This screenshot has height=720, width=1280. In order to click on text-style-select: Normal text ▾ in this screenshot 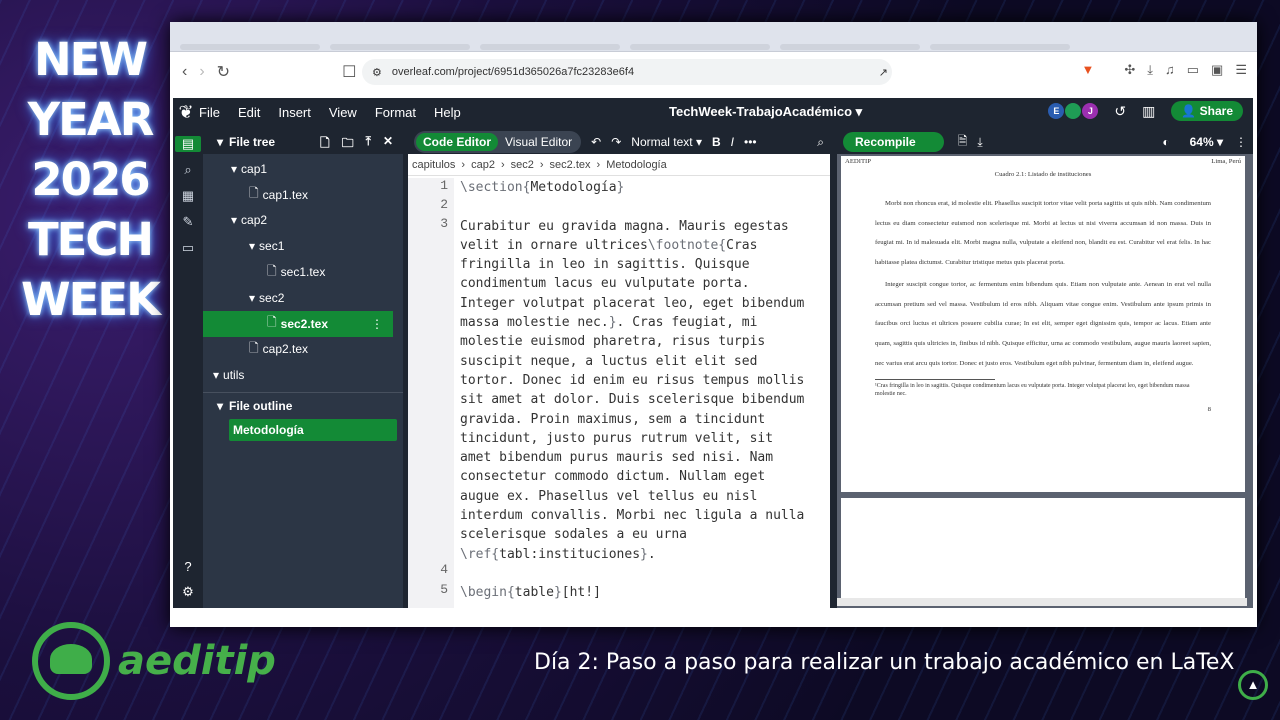, I will do `click(666, 142)`.